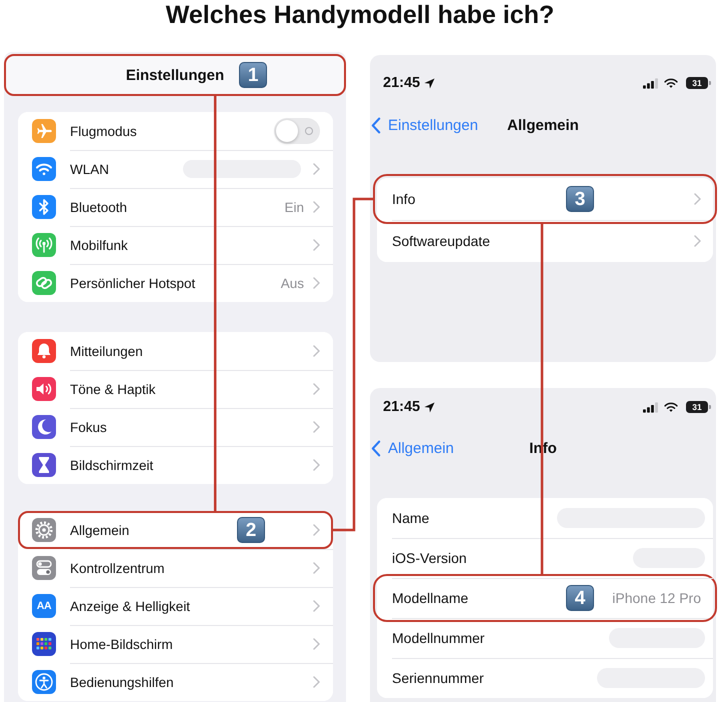  I want to click on screen-title: Einstellungen, so click(175, 75).